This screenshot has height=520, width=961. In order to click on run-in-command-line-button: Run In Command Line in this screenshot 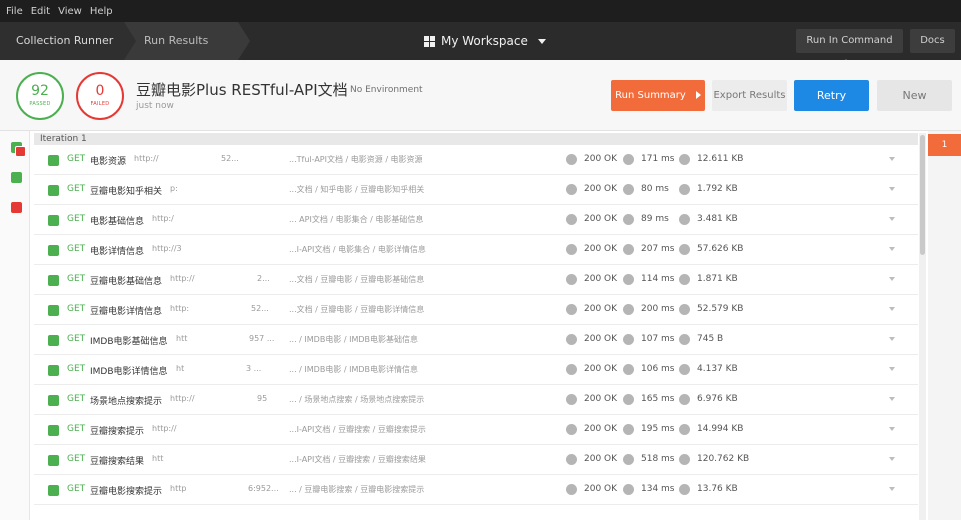, I will do `click(849, 49)`.